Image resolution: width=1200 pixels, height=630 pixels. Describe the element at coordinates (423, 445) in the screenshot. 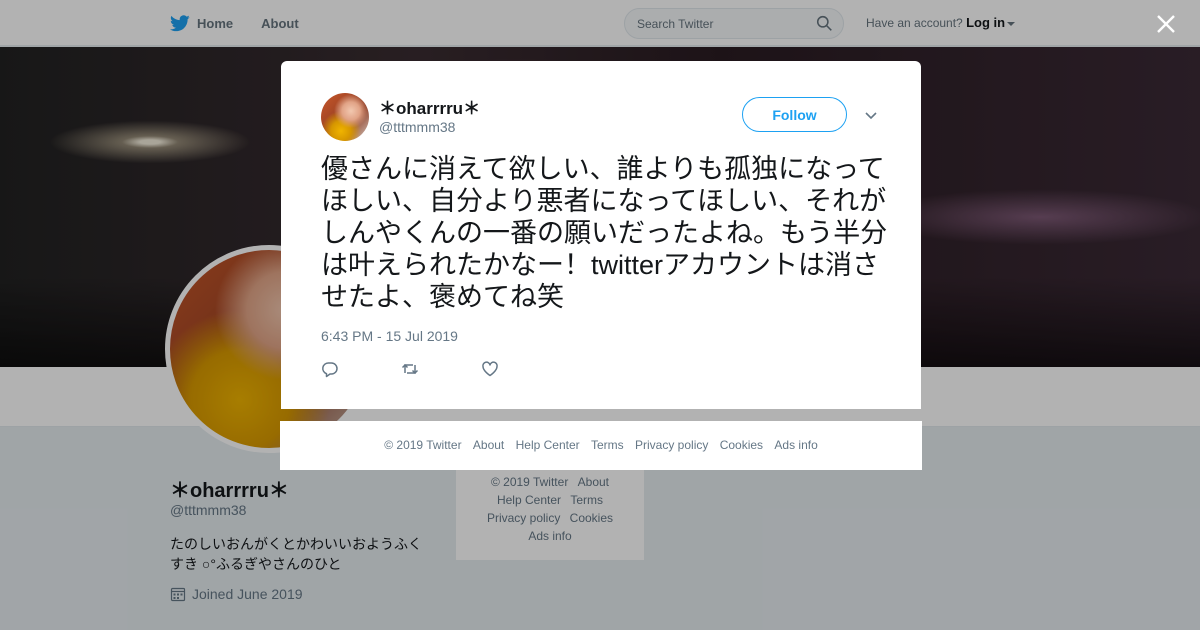

I see `footer-copyright: © 2019 Twitter` at that location.